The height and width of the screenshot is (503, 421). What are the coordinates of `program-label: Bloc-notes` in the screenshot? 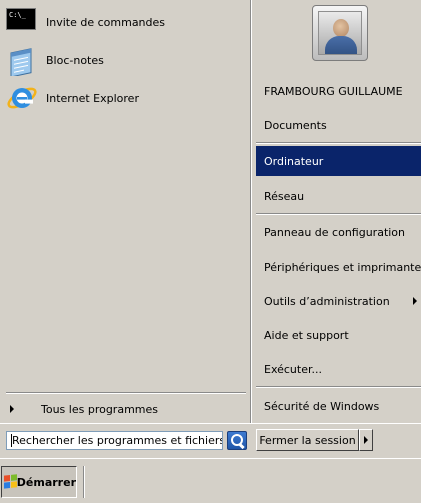 It's located at (75, 60).